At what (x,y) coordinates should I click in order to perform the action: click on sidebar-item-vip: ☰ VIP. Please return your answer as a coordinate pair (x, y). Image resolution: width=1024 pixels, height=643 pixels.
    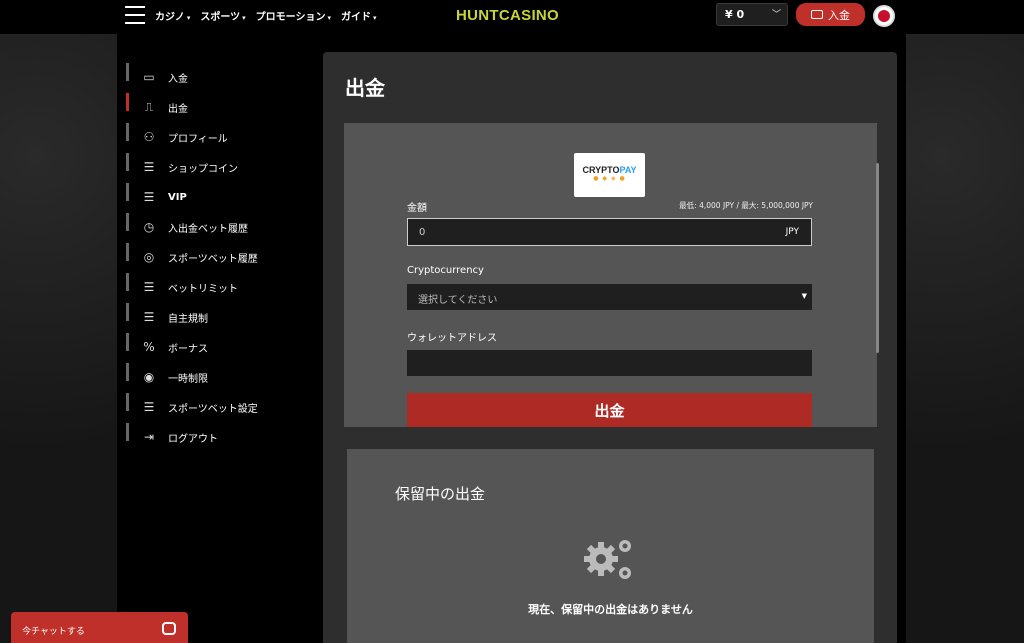
    Looking at the image, I should click on (216, 197).